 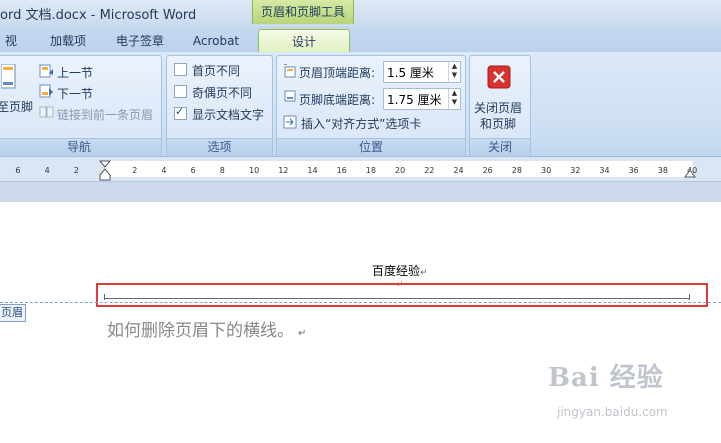 I want to click on ruler-tick-label: 18, so click(x=370, y=170).